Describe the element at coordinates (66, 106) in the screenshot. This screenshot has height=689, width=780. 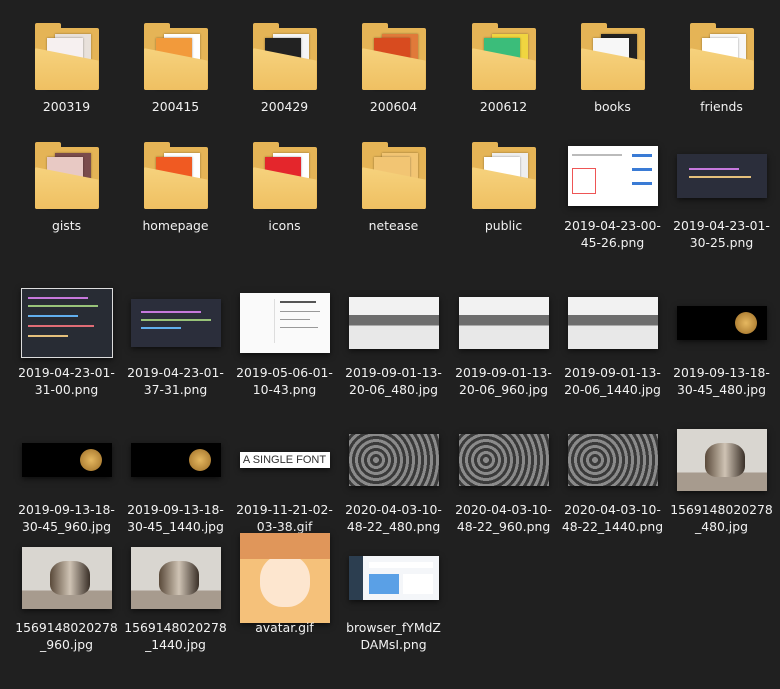
I see `item-label: 200319` at that location.